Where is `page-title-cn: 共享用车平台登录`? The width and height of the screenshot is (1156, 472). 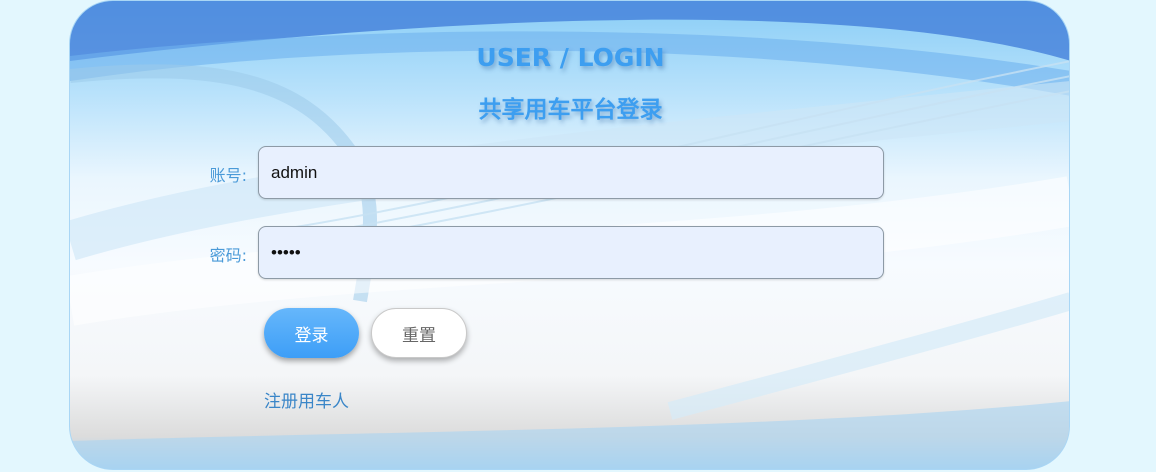
page-title-cn: 共享用车平台登录 is located at coordinates (570, 110).